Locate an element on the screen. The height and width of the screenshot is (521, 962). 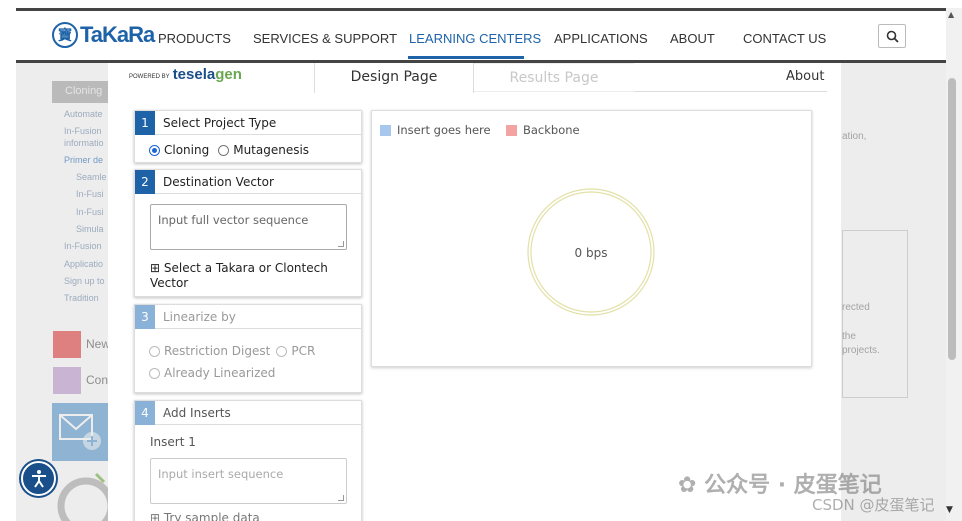
teselagen-brand: teselagen is located at coordinates (207, 74).